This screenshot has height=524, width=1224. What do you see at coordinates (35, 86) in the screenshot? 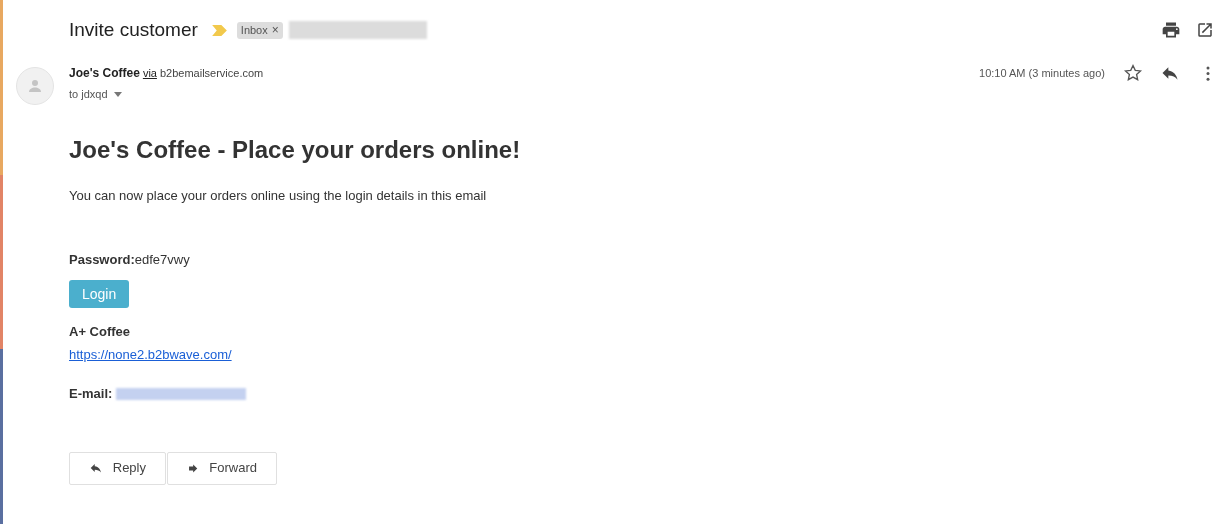
I see `avatar` at bounding box center [35, 86].